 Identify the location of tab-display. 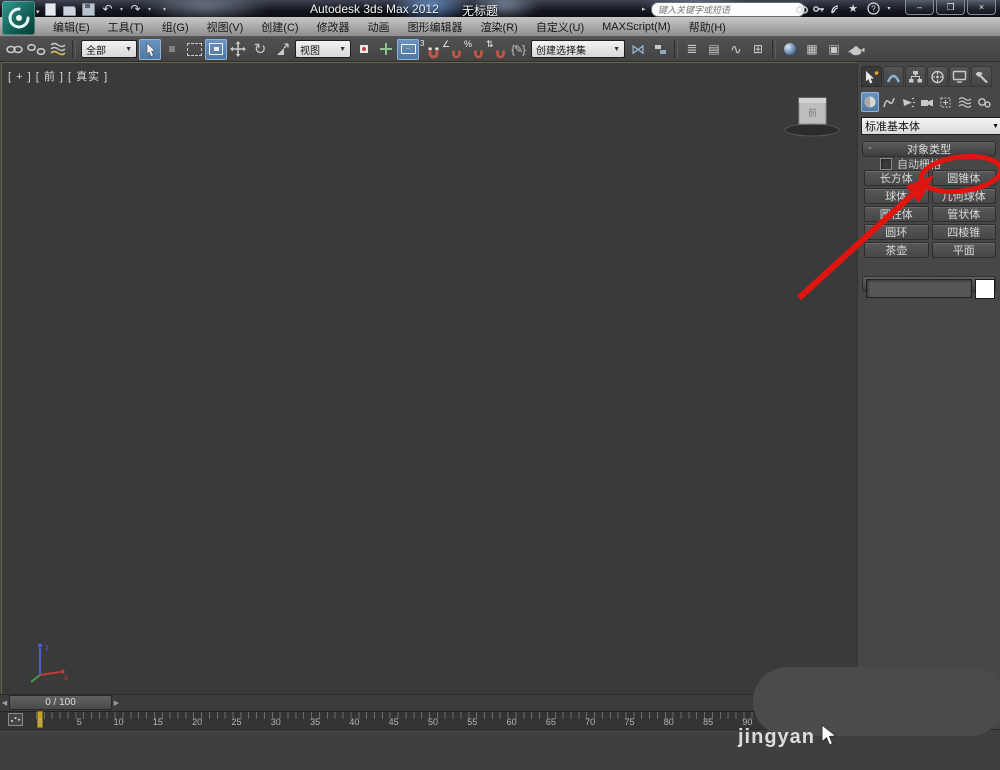
(959, 76).